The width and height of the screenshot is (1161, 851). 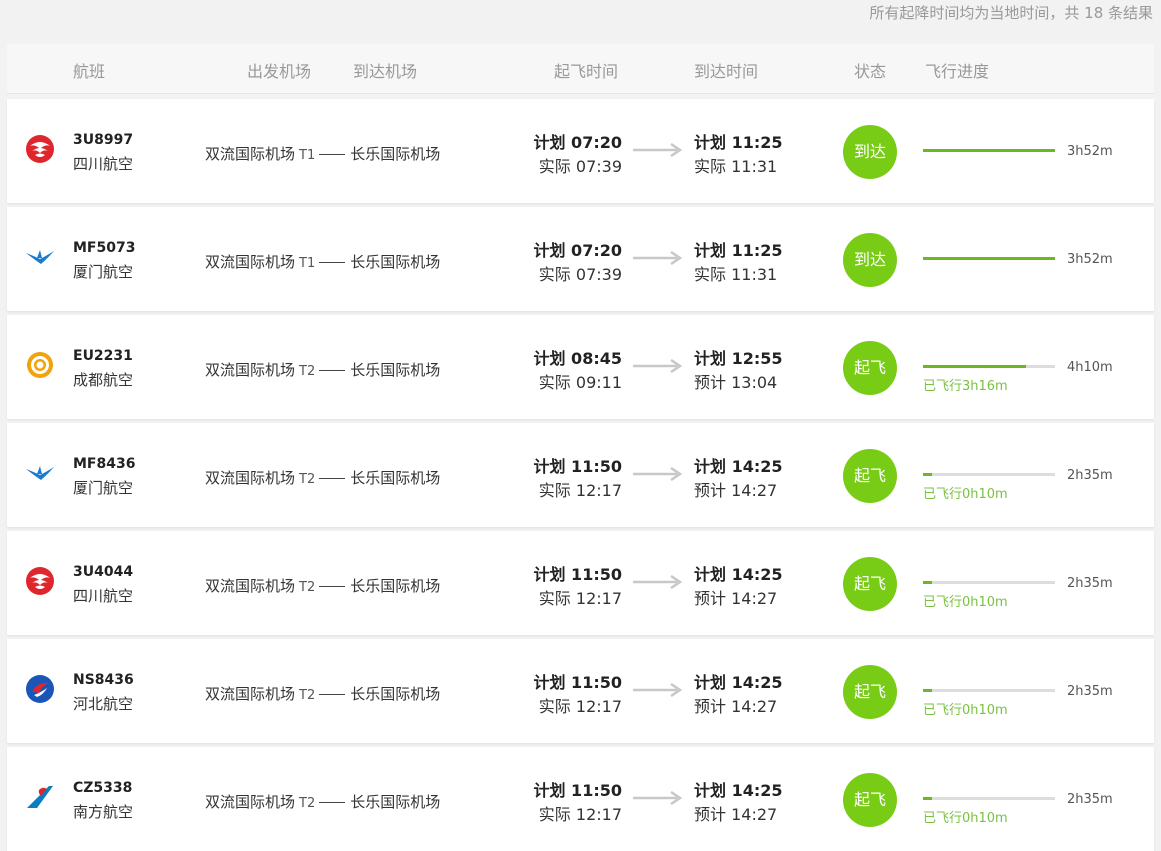 I want to click on xiamen-airlines-logo-icon, so click(x=40, y=473).